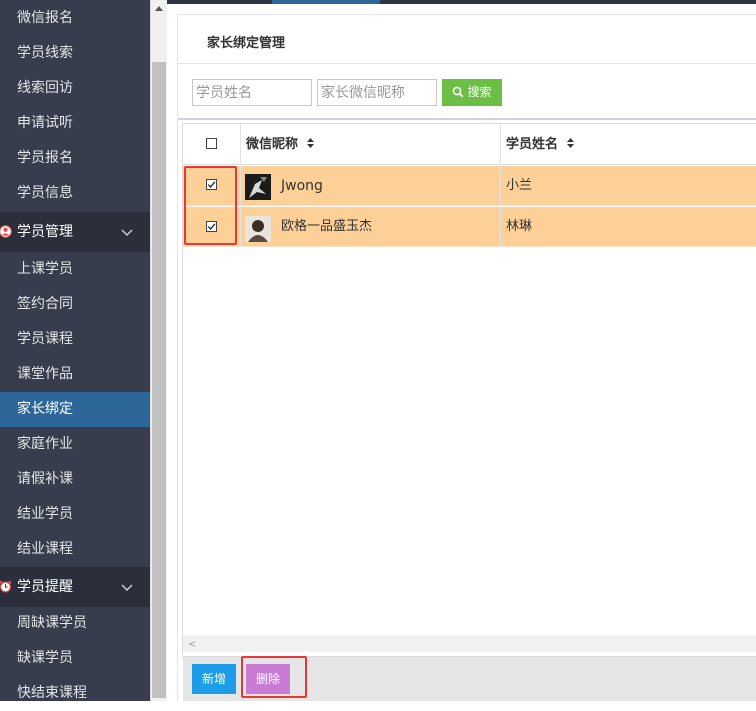  What do you see at coordinates (469, 643) in the screenshot?
I see `table-horizontal-scrollbar: <` at bounding box center [469, 643].